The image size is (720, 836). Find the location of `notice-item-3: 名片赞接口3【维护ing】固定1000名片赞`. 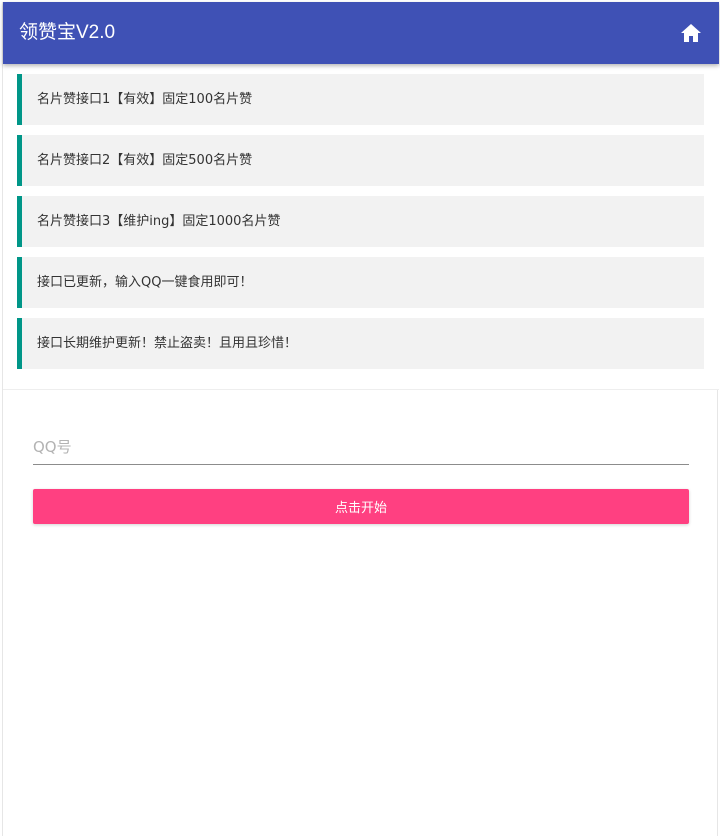

notice-item-3: 名片赞接口3【维护ing】固定1000名片赞 is located at coordinates (360, 221).